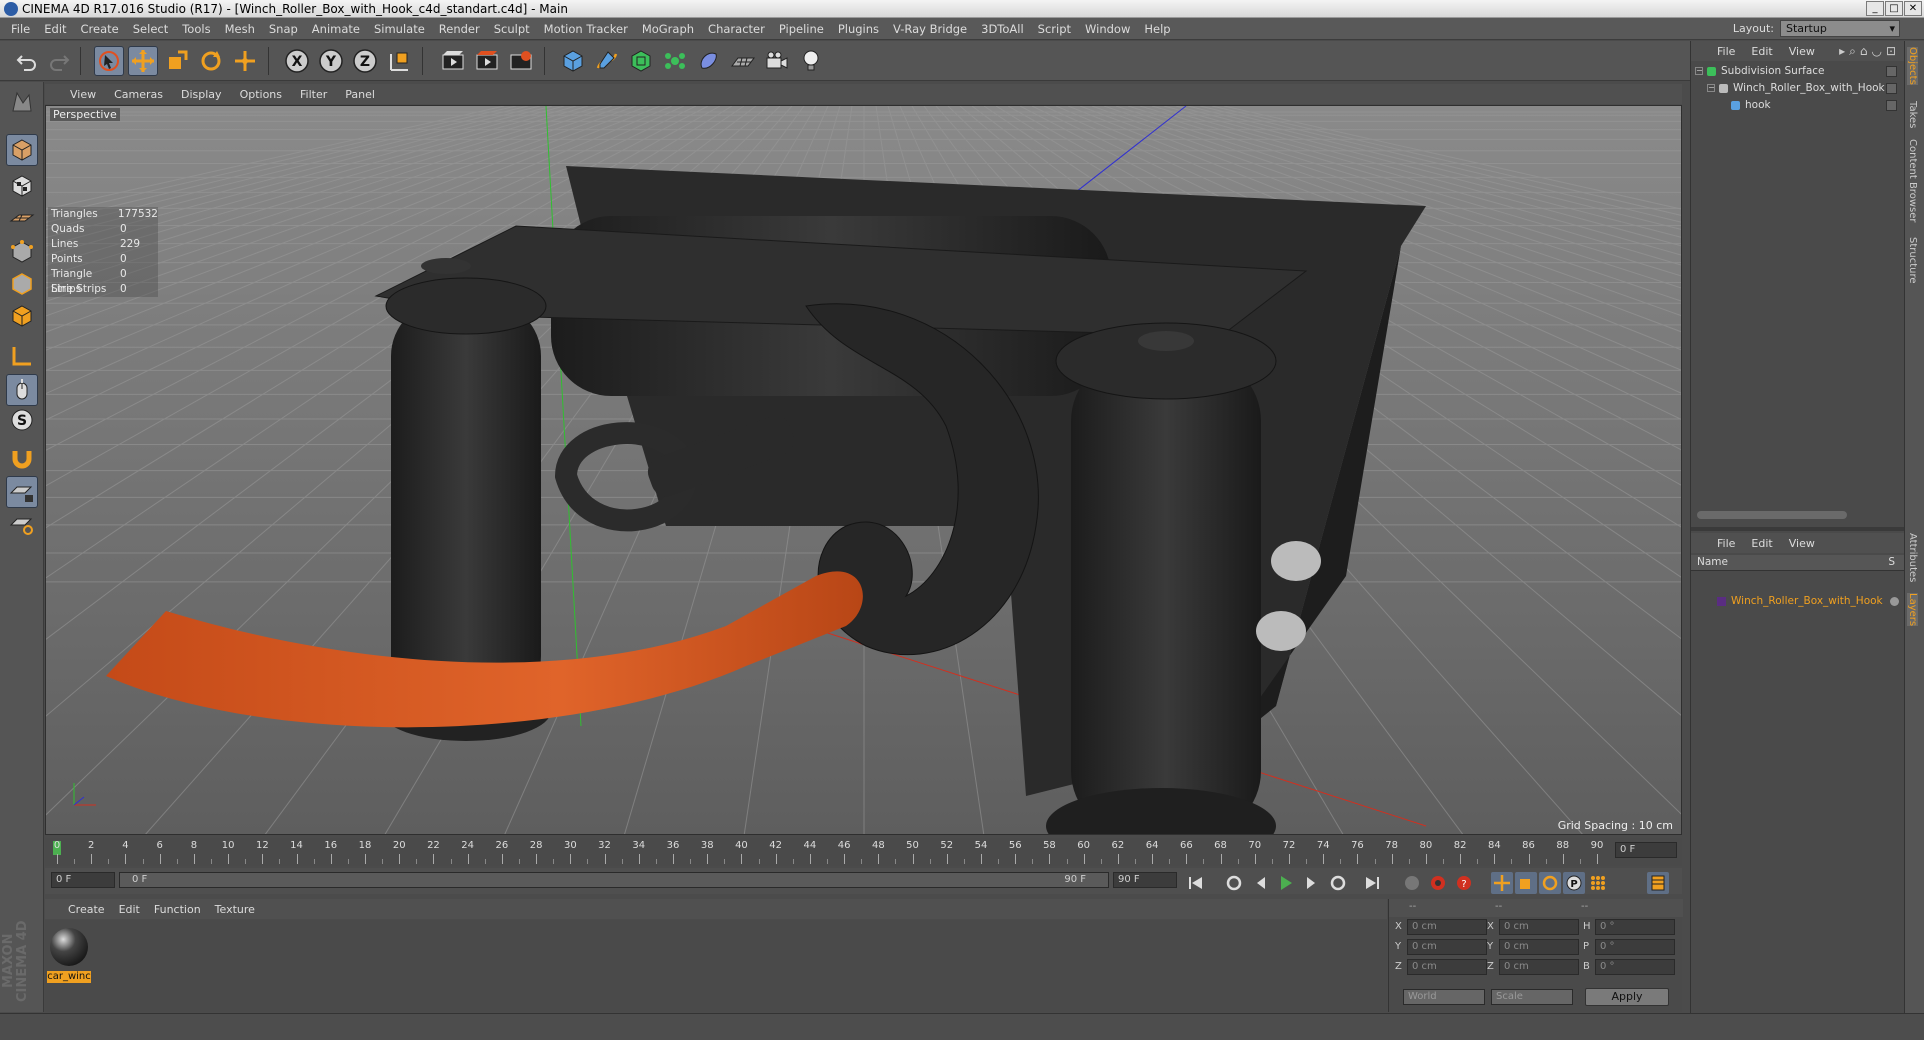  I want to click on layout-dropdown: Startup, so click(1840, 28).